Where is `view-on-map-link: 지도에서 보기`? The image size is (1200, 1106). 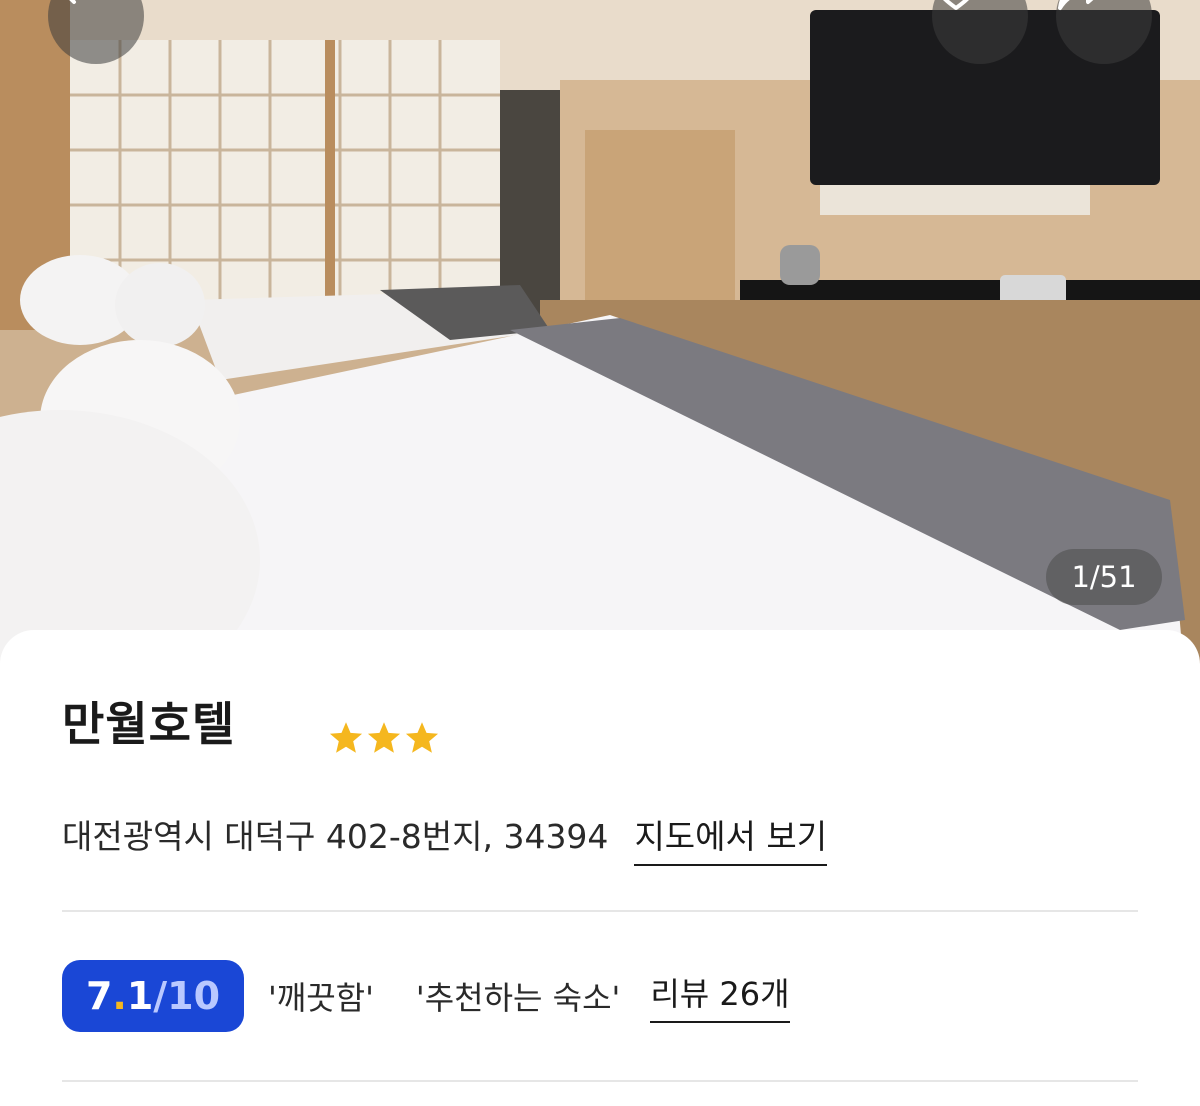
view-on-map-link: 지도에서 보기 is located at coordinates (731, 838).